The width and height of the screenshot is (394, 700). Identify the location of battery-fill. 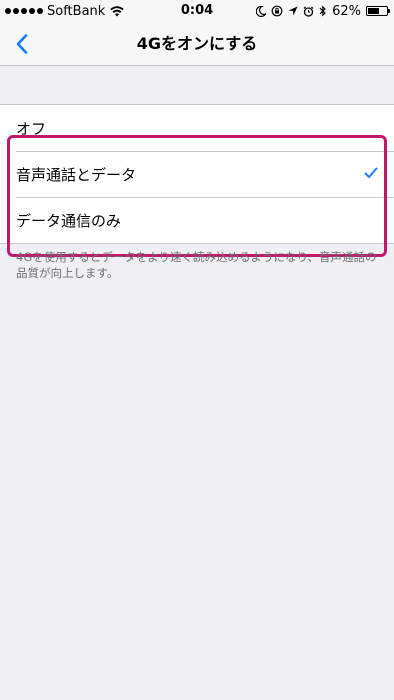
(374, 11).